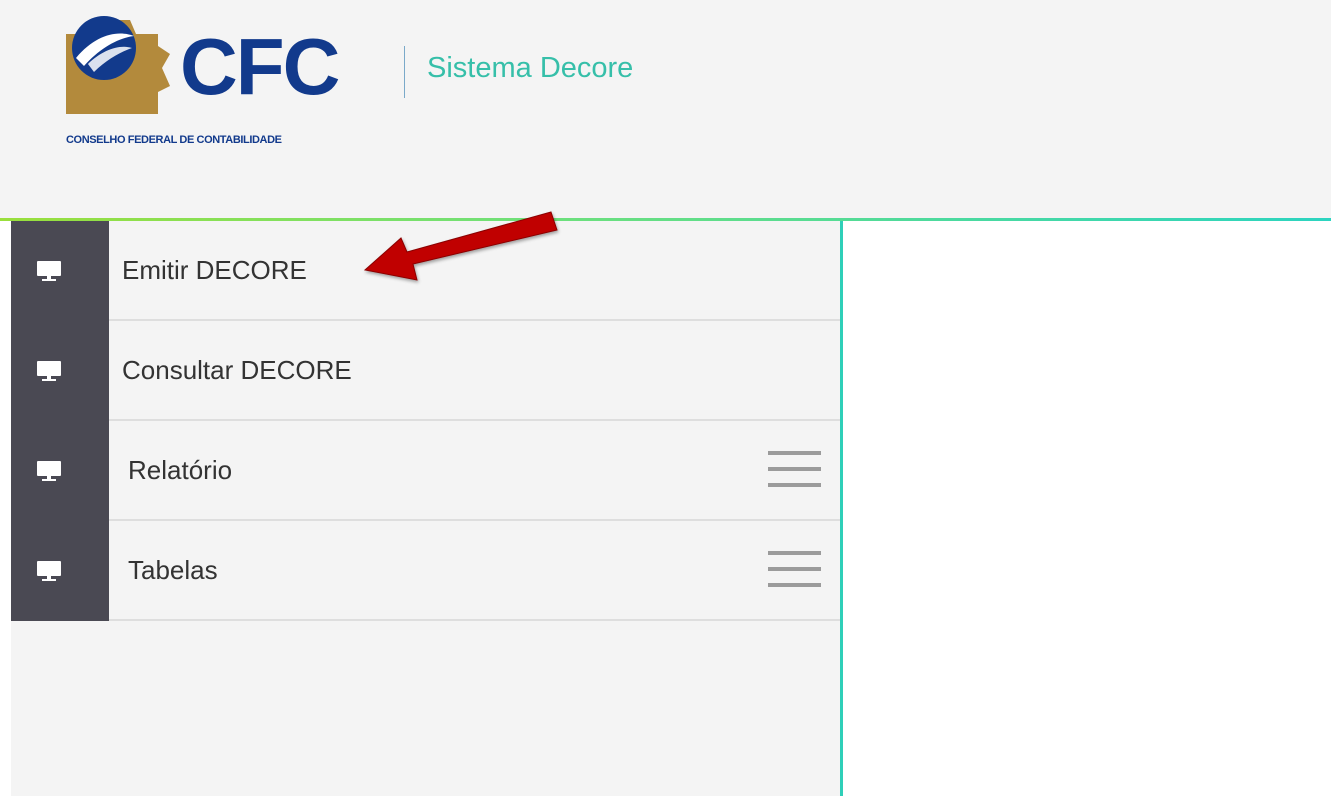  I want to click on sidebar-item-relatorio: Relatório, so click(425, 471).